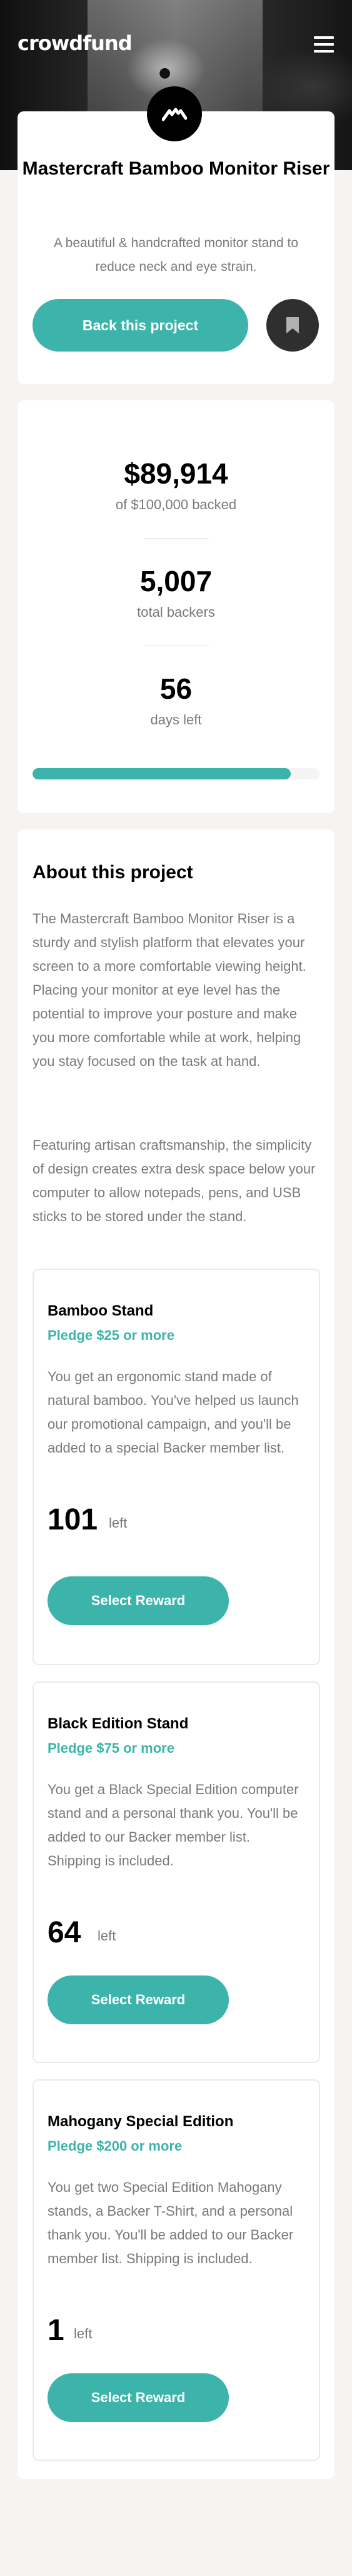 This screenshot has height=2576, width=352. What do you see at coordinates (162, 774) in the screenshot?
I see `progress-bar-fill` at bounding box center [162, 774].